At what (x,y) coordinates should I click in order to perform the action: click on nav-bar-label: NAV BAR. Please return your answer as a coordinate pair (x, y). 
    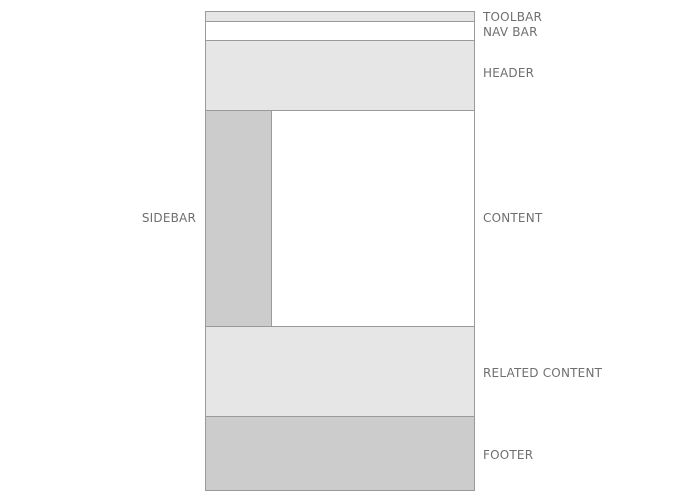
    Looking at the image, I should click on (510, 32).